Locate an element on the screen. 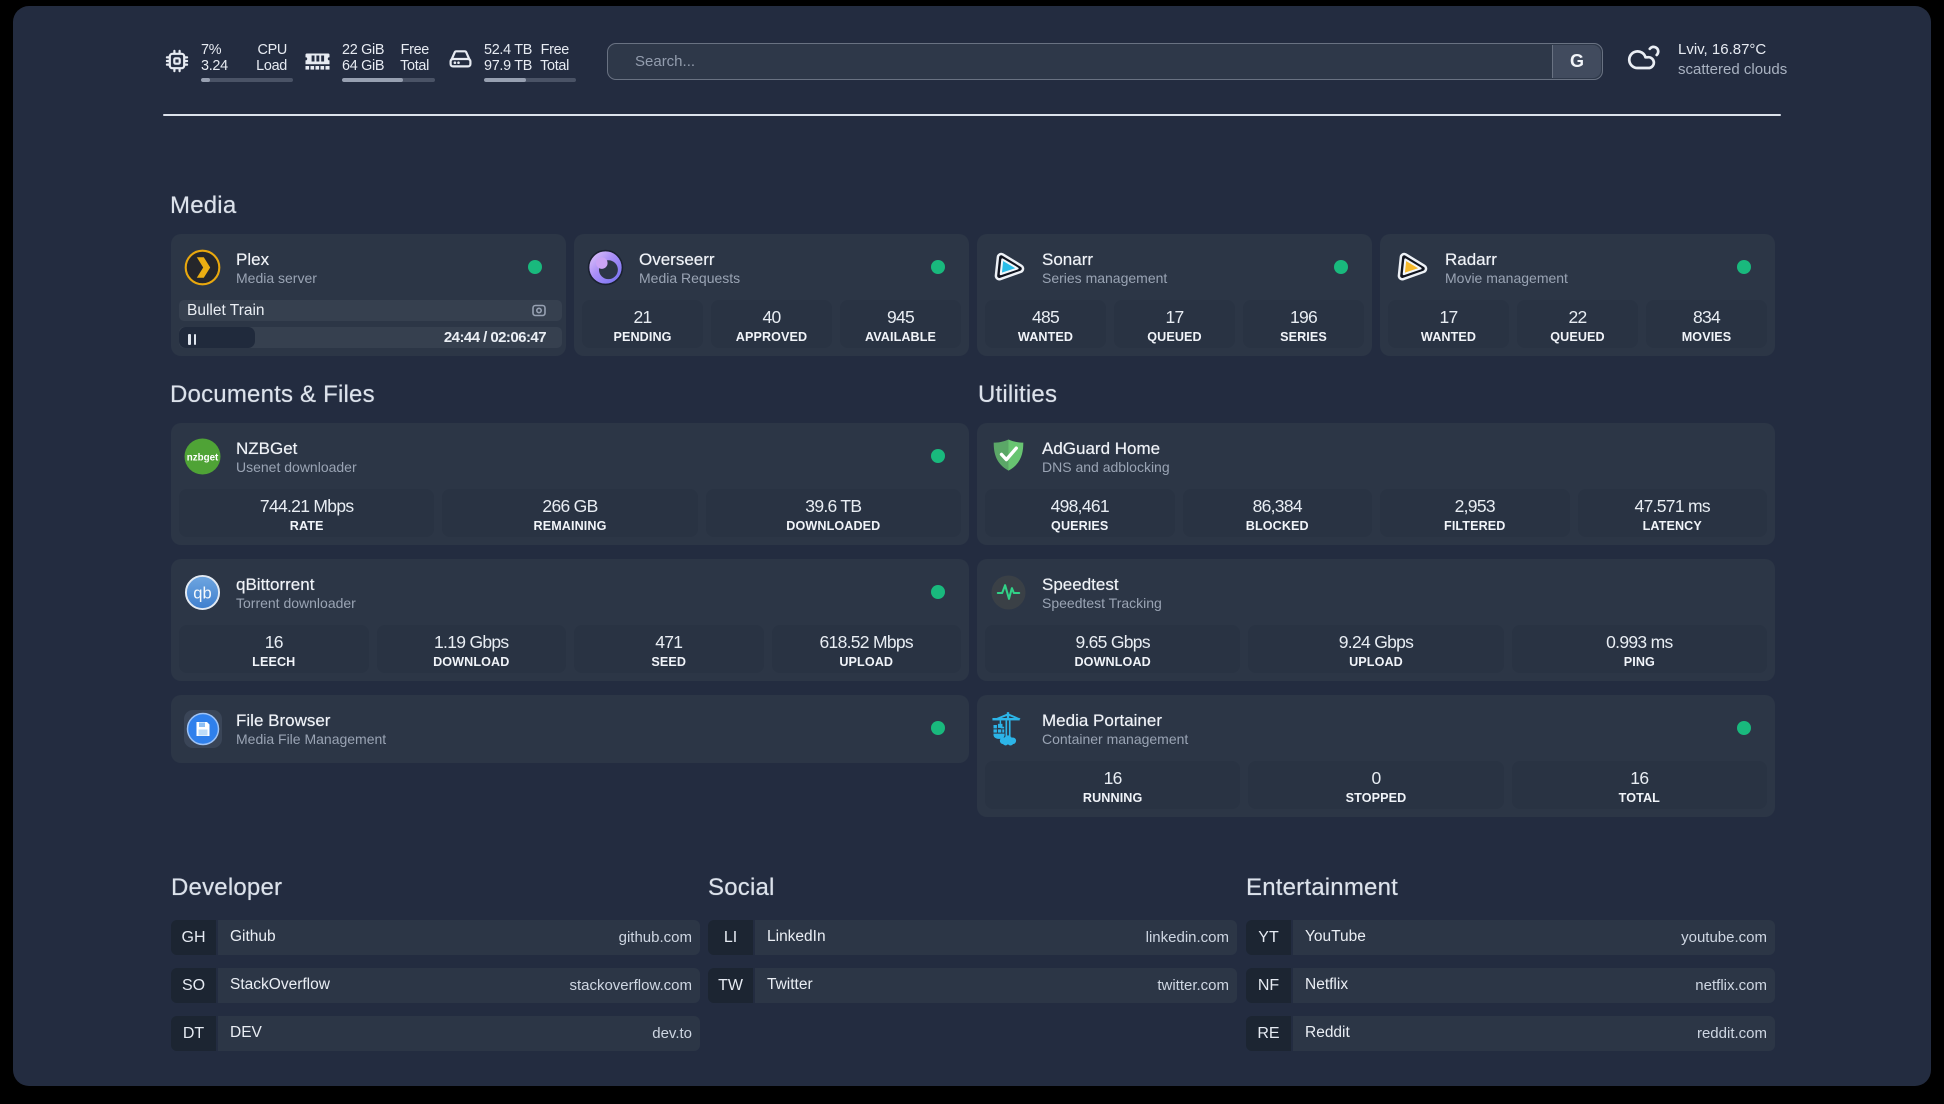 The height and width of the screenshot is (1104, 1944). svg-text: nzbget is located at coordinates (203, 458).